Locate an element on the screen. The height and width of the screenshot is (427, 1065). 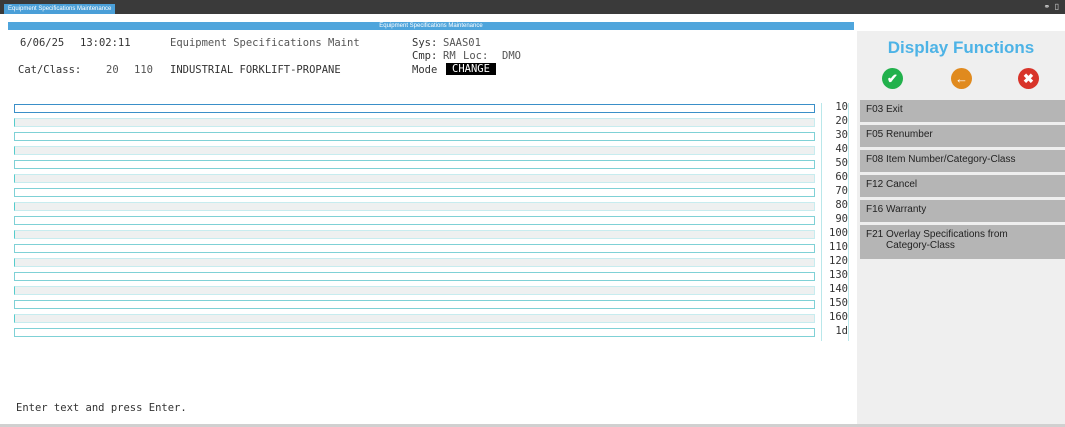
line-number: 120 is located at coordinates (838, 261).